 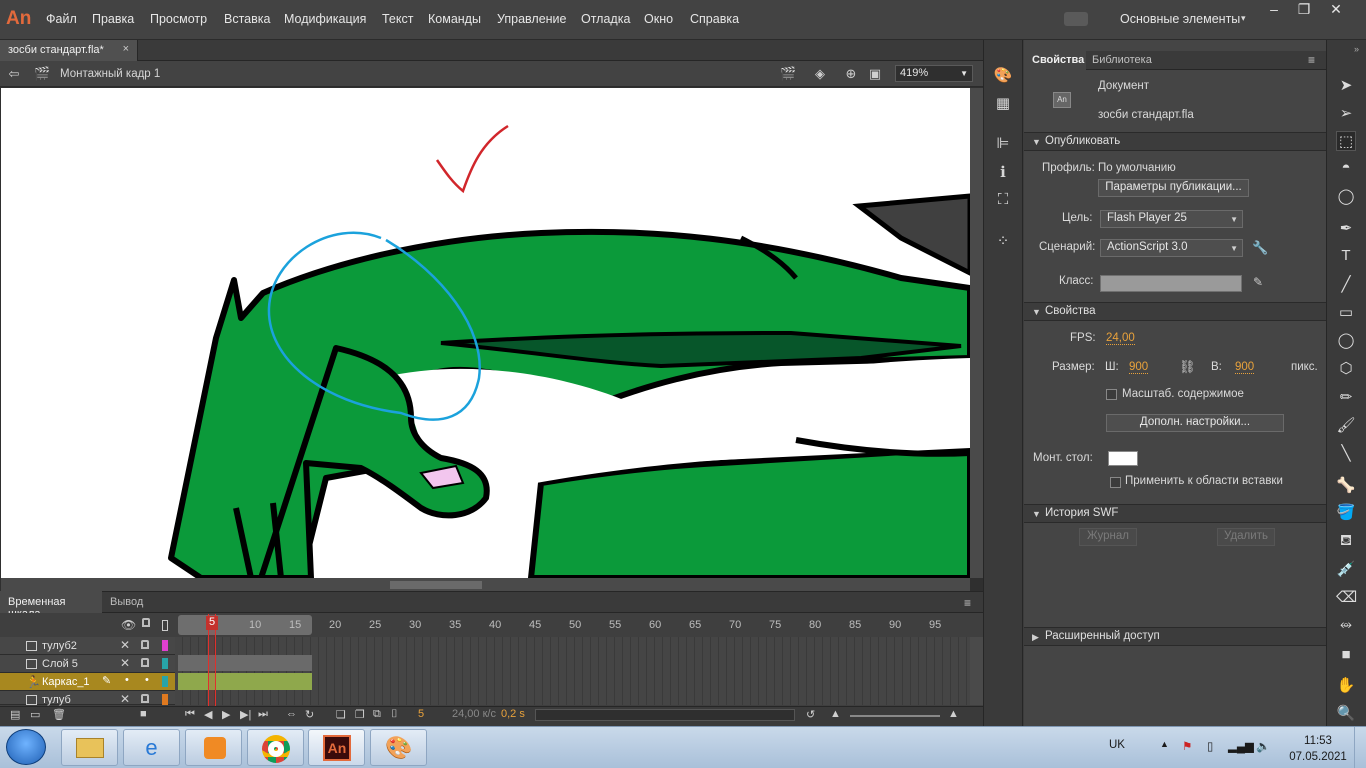 I want to click on layer-row: Слой 5 ✕, so click(x=87, y=664).